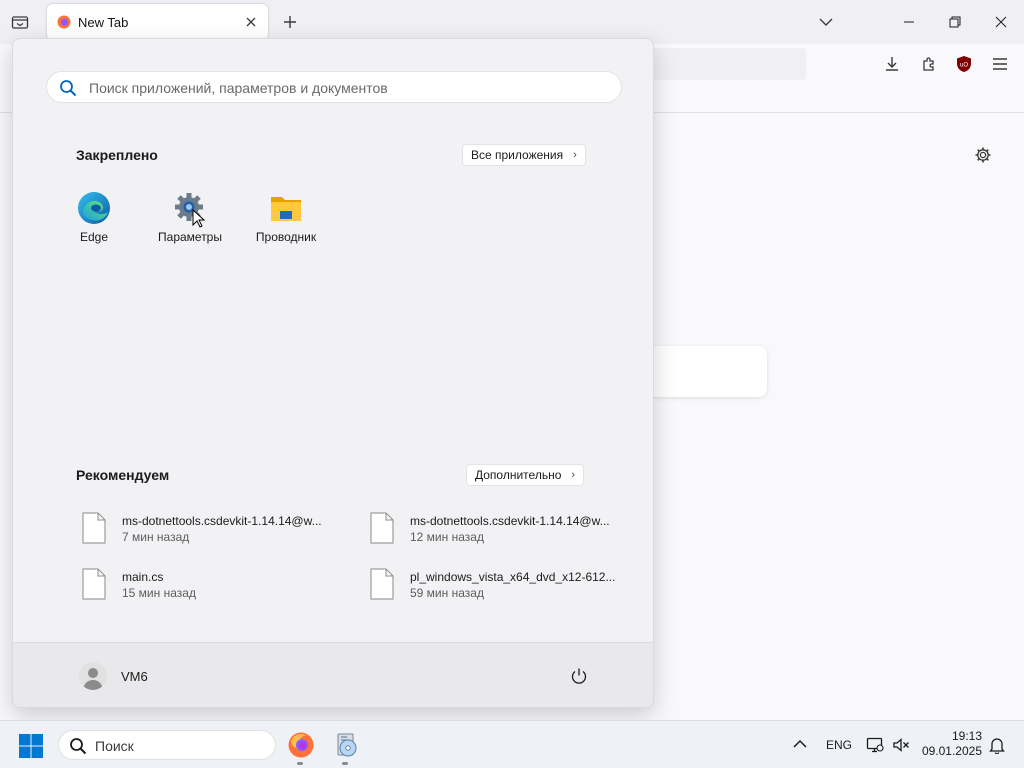 The height and width of the screenshot is (768, 1024). Describe the element at coordinates (156, 537) in the screenshot. I see `recommended-item-time: 7 мин назад` at that location.